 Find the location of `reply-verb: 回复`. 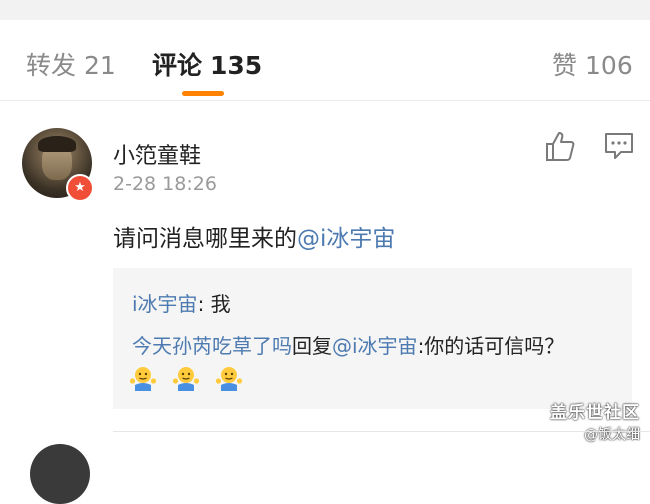

reply-verb: 回复 is located at coordinates (312, 346).